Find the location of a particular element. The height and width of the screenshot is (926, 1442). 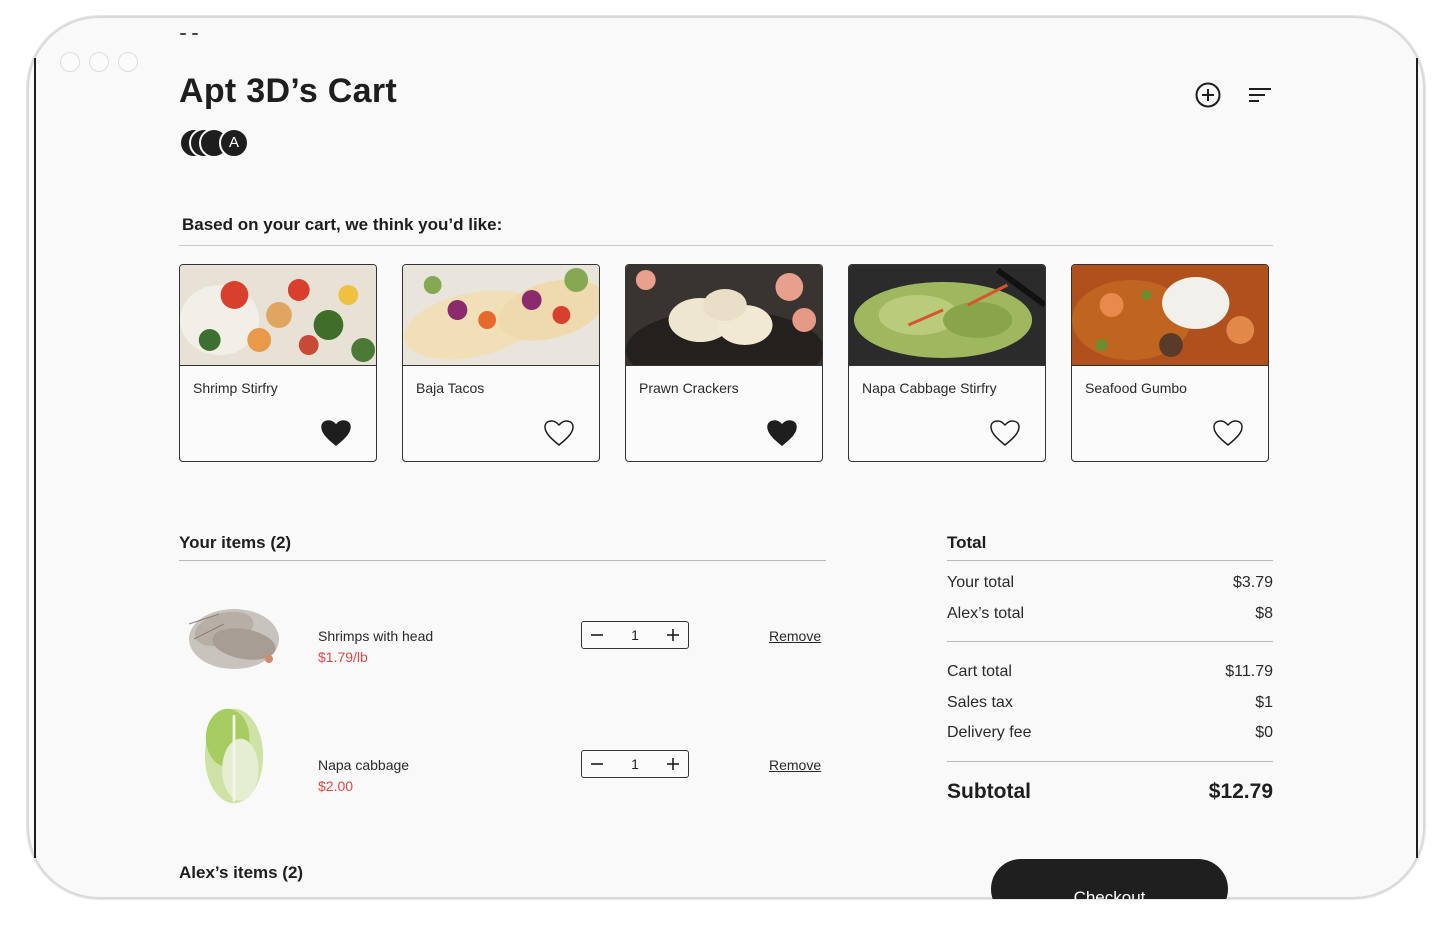

recommendation-card: Seafood Gumbo is located at coordinates (1170, 363).